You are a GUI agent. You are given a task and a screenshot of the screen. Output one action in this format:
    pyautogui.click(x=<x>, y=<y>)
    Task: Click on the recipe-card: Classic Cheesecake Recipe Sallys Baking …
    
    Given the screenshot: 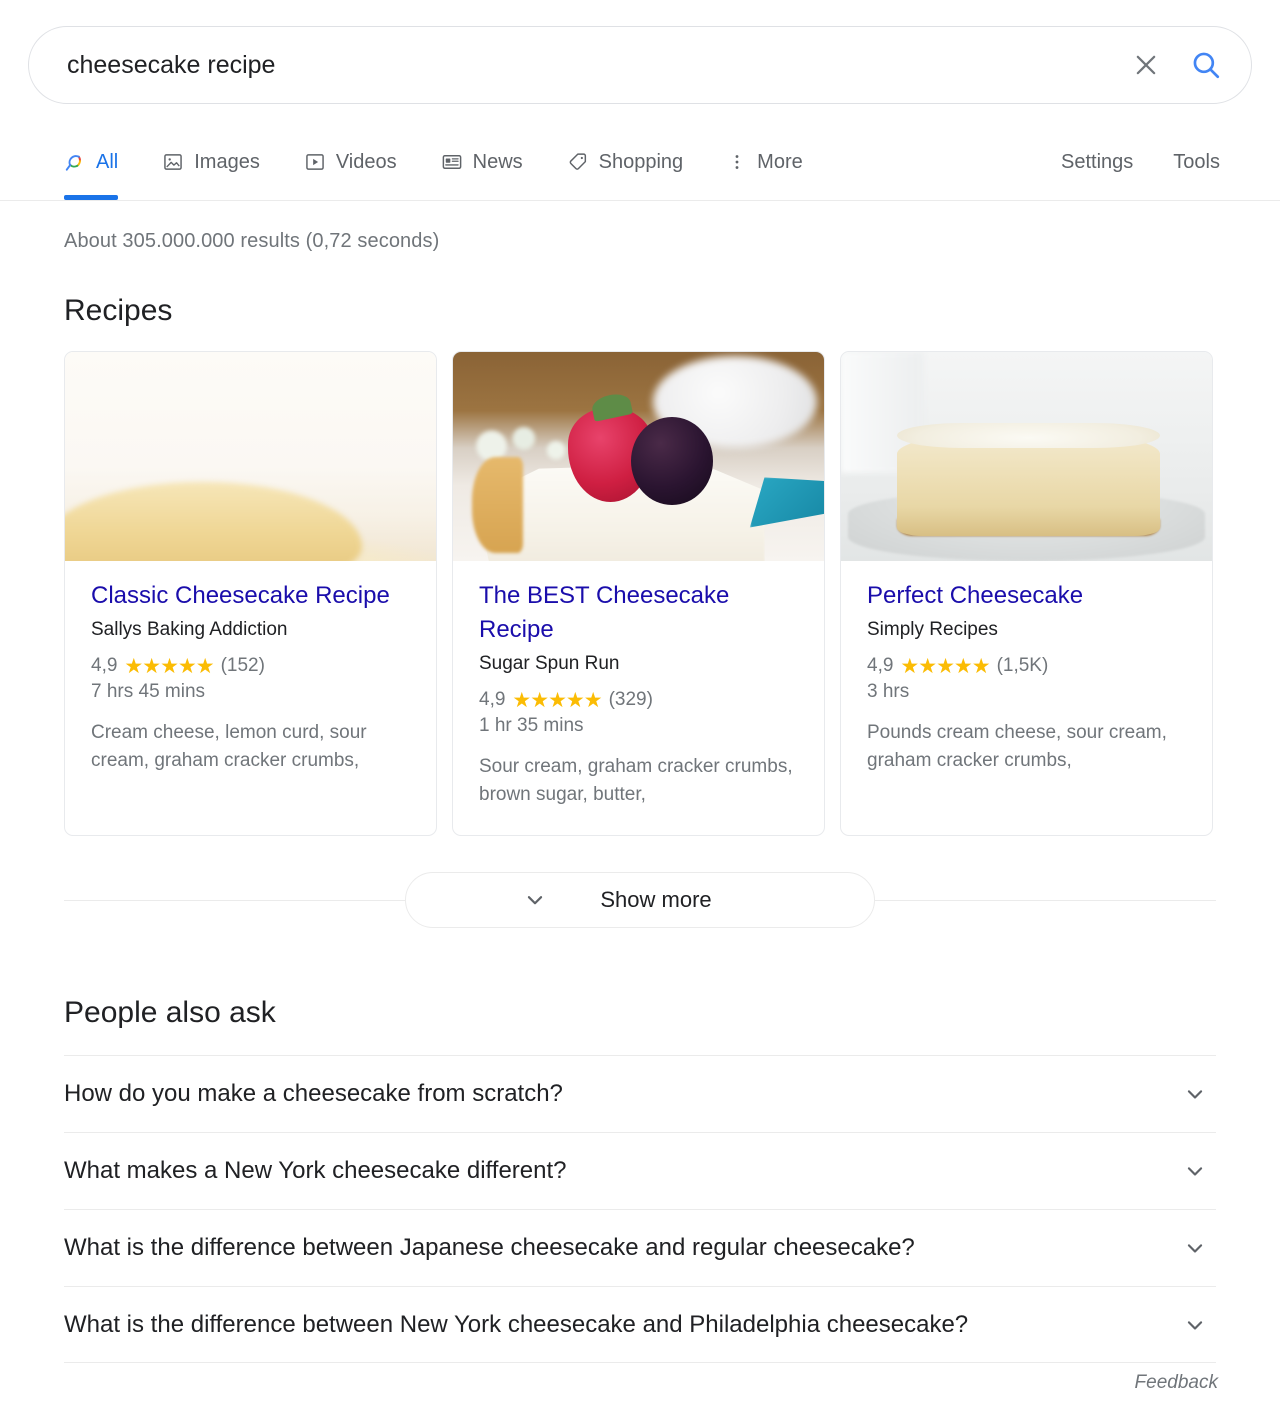 What is the action you would take?
    pyautogui.click(x=250, y=593)
    